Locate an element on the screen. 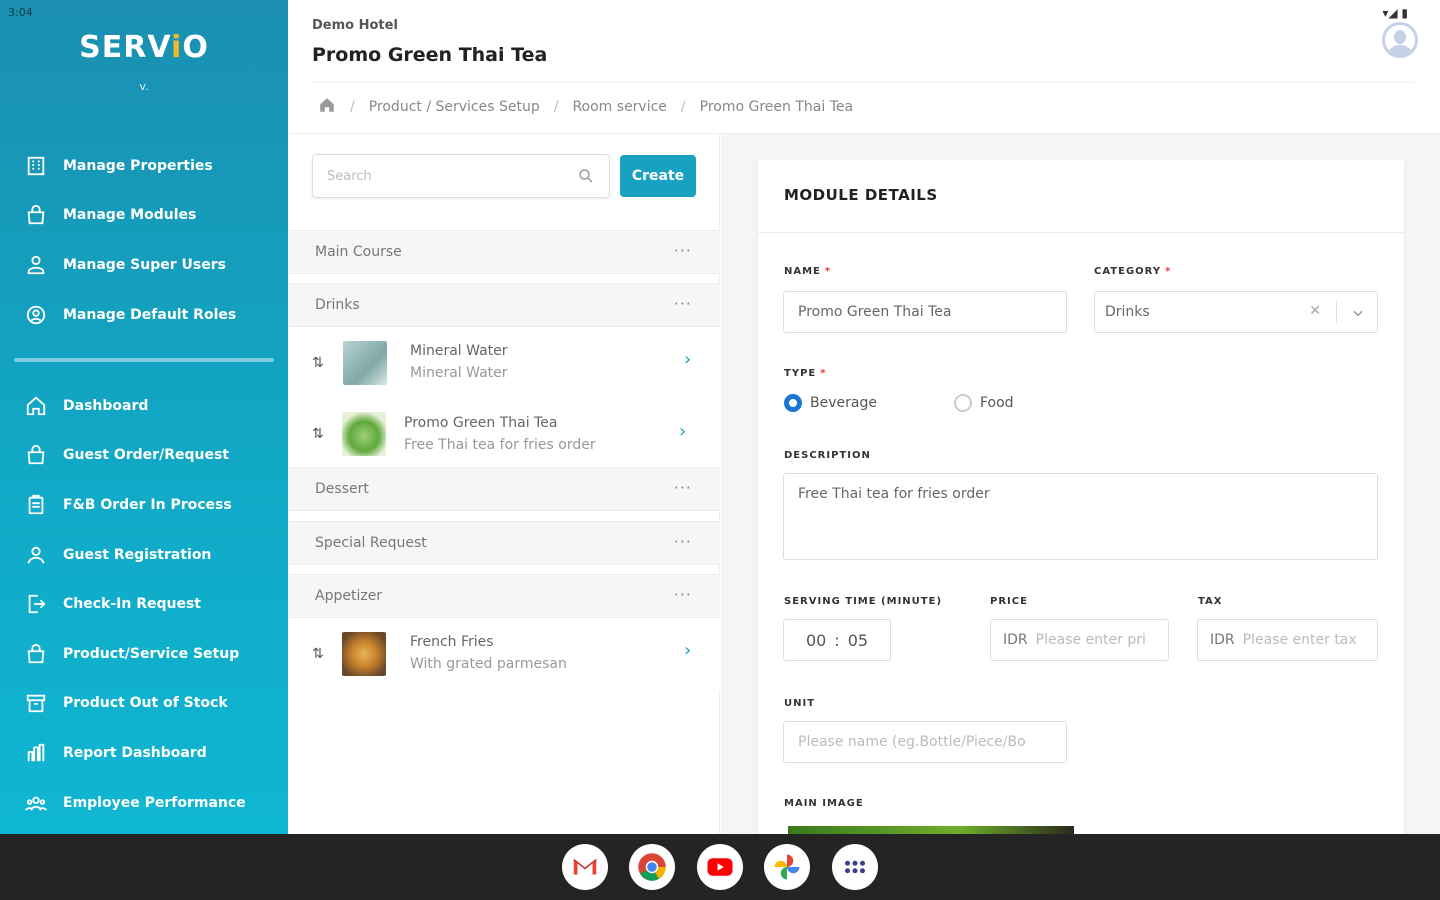  sidebar-item-dashboard: Dashboard is located at coordinates (144, 406).